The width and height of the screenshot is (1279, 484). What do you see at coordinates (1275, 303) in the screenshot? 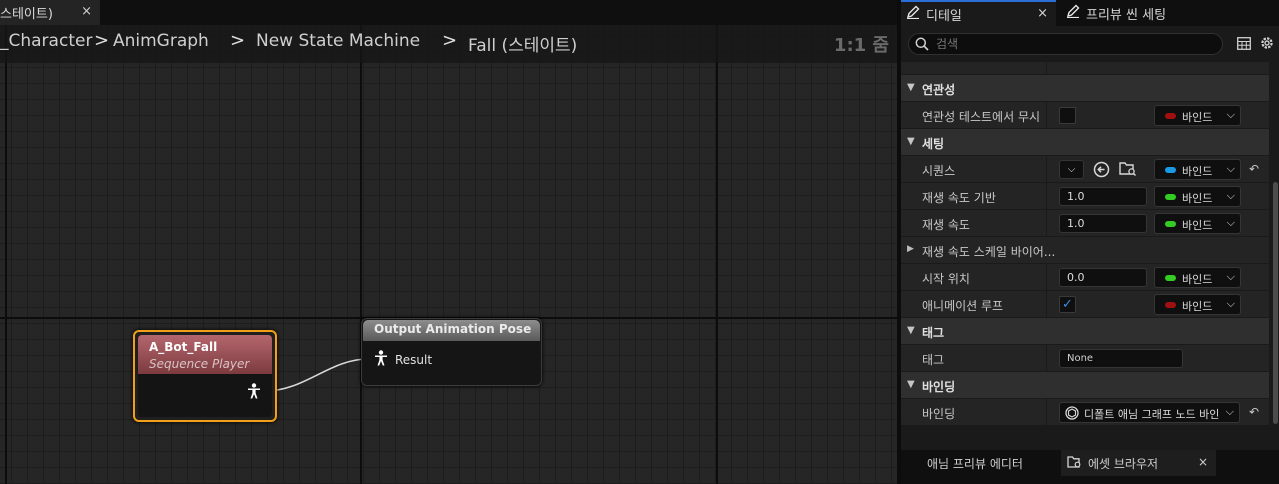
I see `scrollbar-thumb` at bounding box center [1275, 303].